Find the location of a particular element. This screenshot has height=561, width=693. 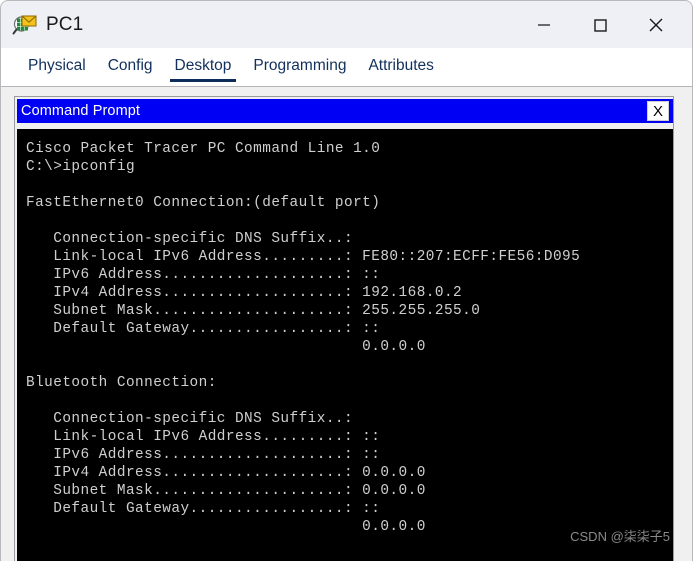

close-icon is located at coordinates (656, 24).